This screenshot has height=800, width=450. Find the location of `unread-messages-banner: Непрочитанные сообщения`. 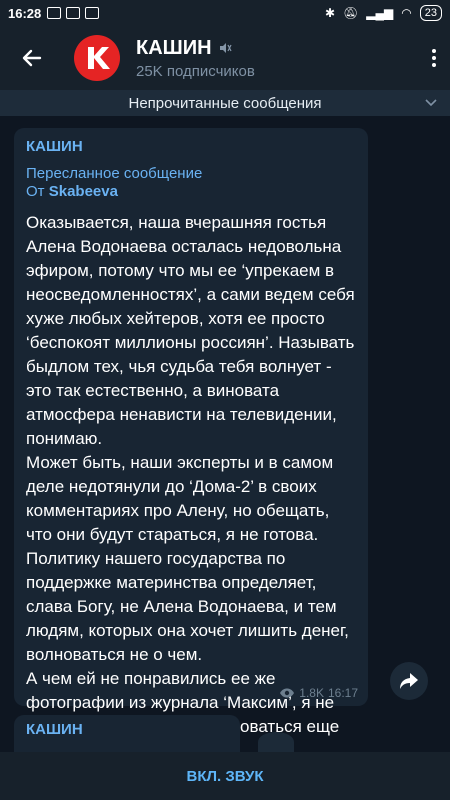

unread-messages-banner: Непрочитанные сообщения is located at coordinates (225, 103).